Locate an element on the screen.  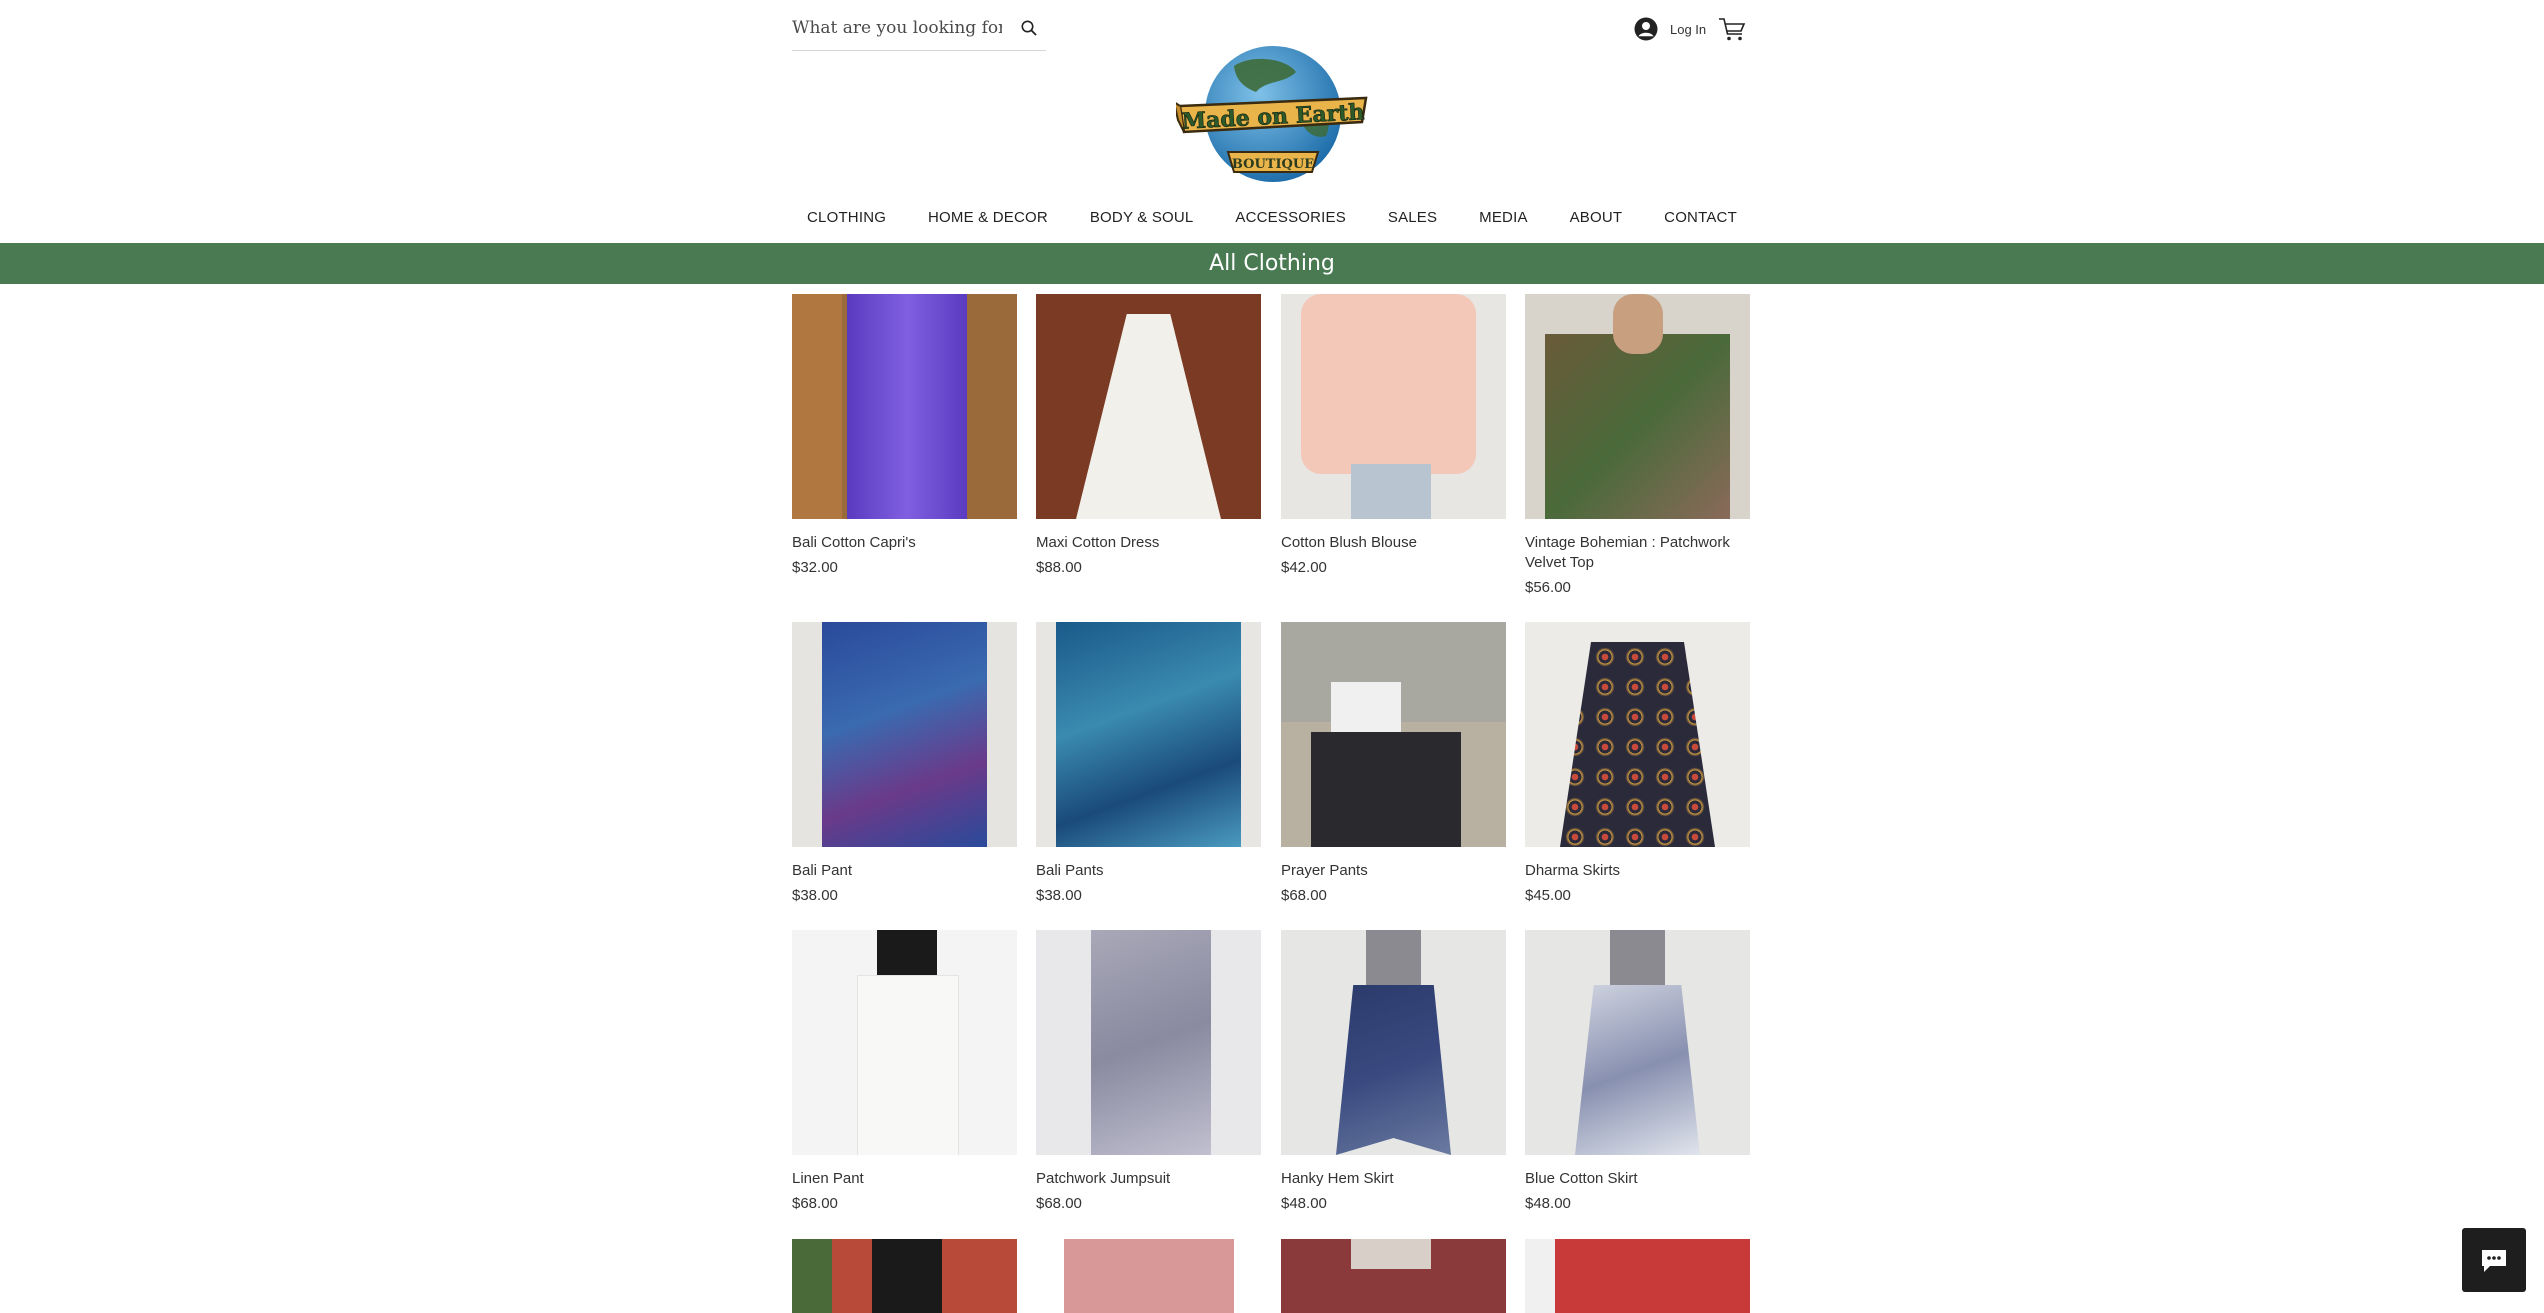
product-name: Patchwork Jumpsuit is located at coordinates (1148, 1179).